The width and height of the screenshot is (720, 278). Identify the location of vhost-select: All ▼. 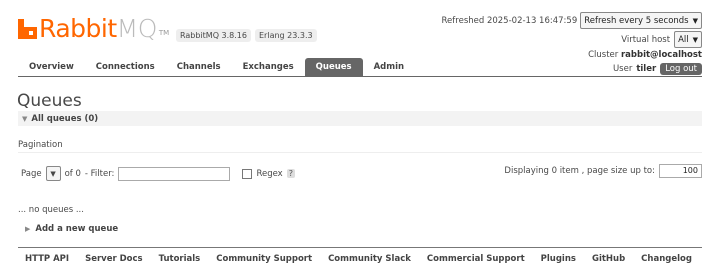
(688, 39).